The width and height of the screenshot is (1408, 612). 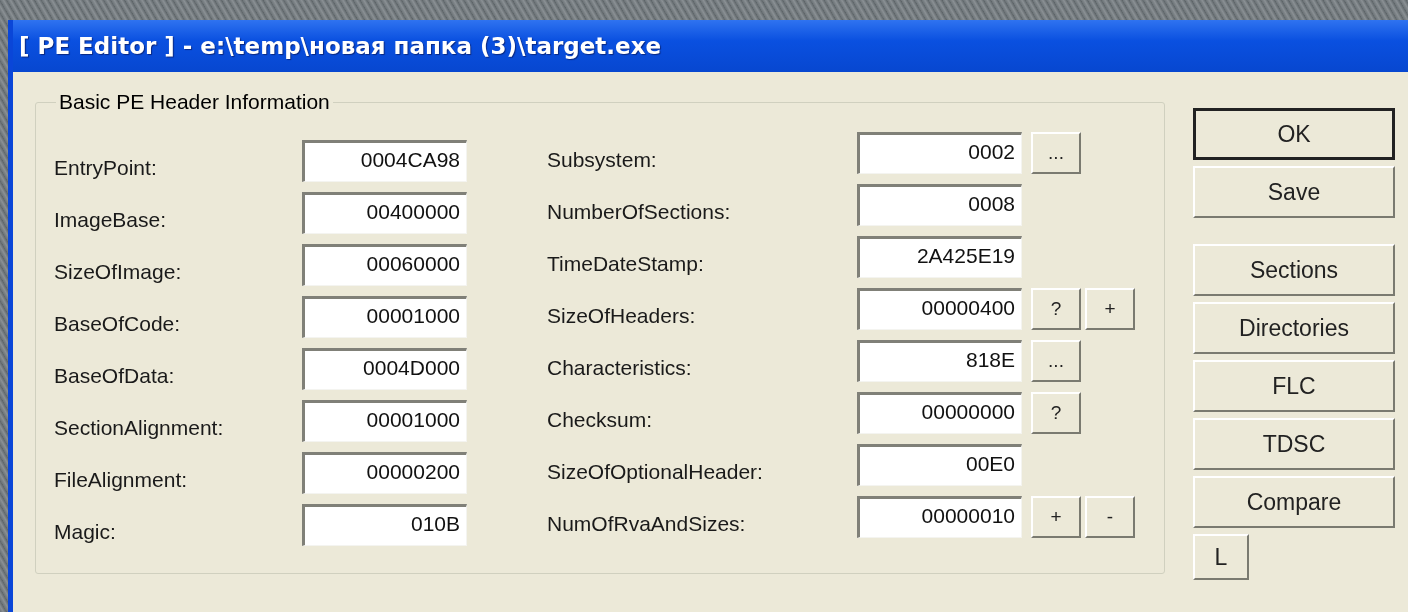 What do you see at coordinates (384, 161) in the screenshot?
I see `input-field: 0004CA98` at bounding box center [384, 161].